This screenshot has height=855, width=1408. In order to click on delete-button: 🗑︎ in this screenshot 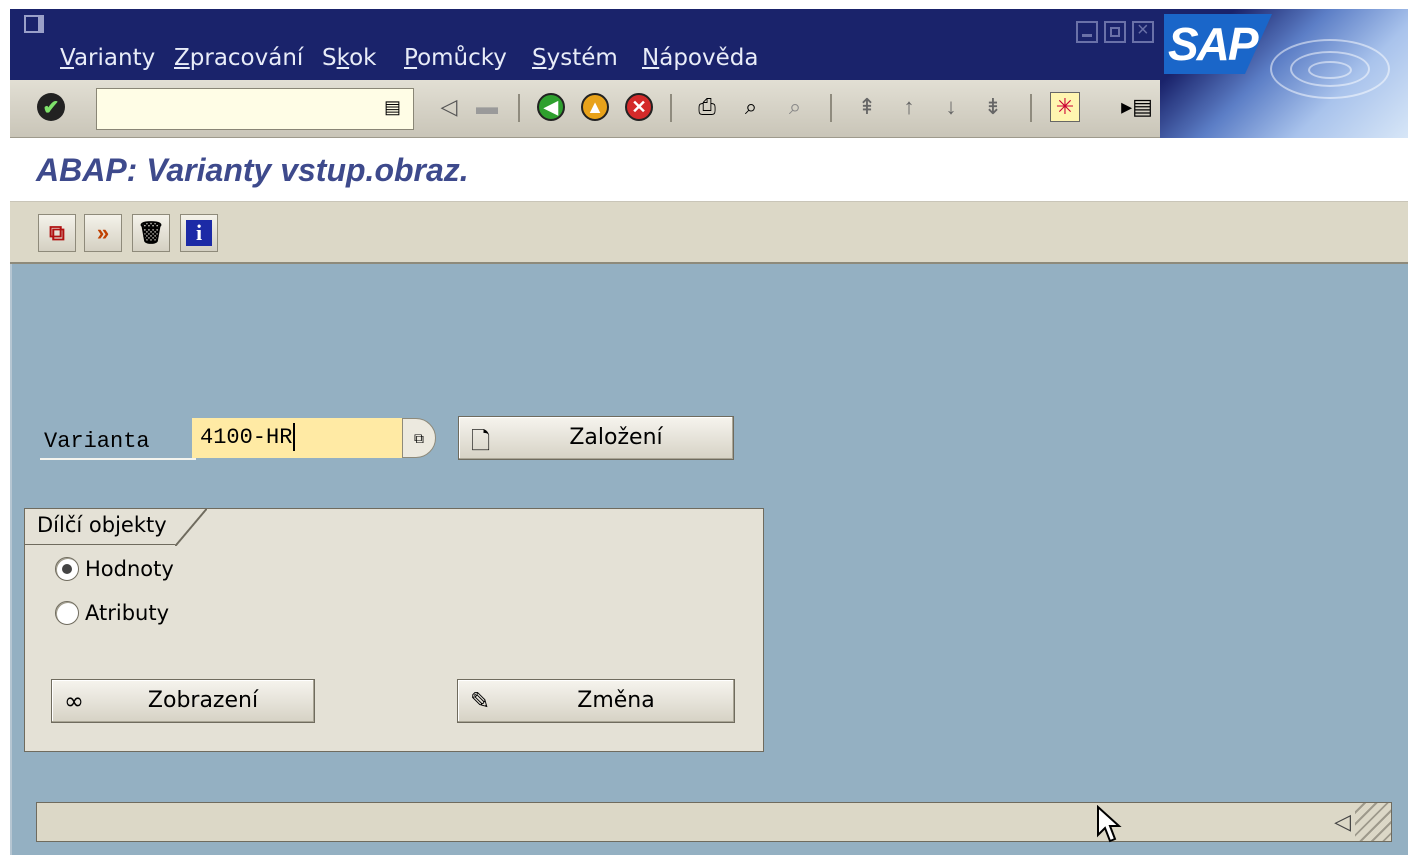, I will do `click(151, 233)`.